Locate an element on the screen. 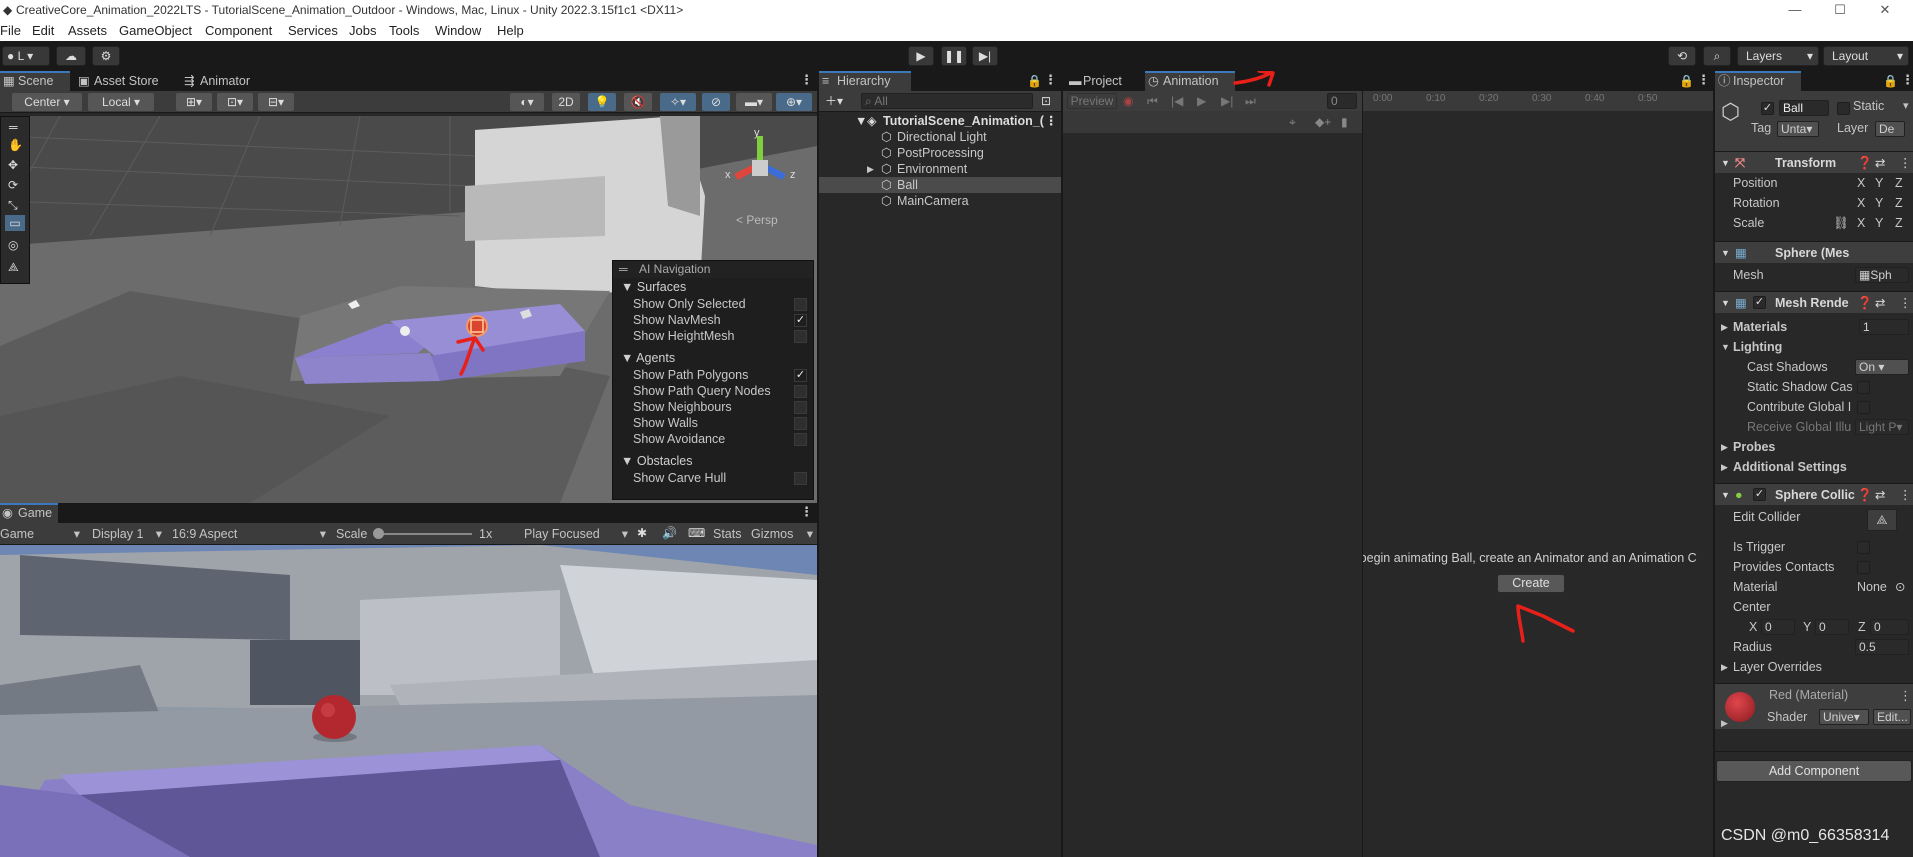 The image size is (1913, 857). cast-shadows-dropdown: On ▾ is located at coordinates (1882, 367).